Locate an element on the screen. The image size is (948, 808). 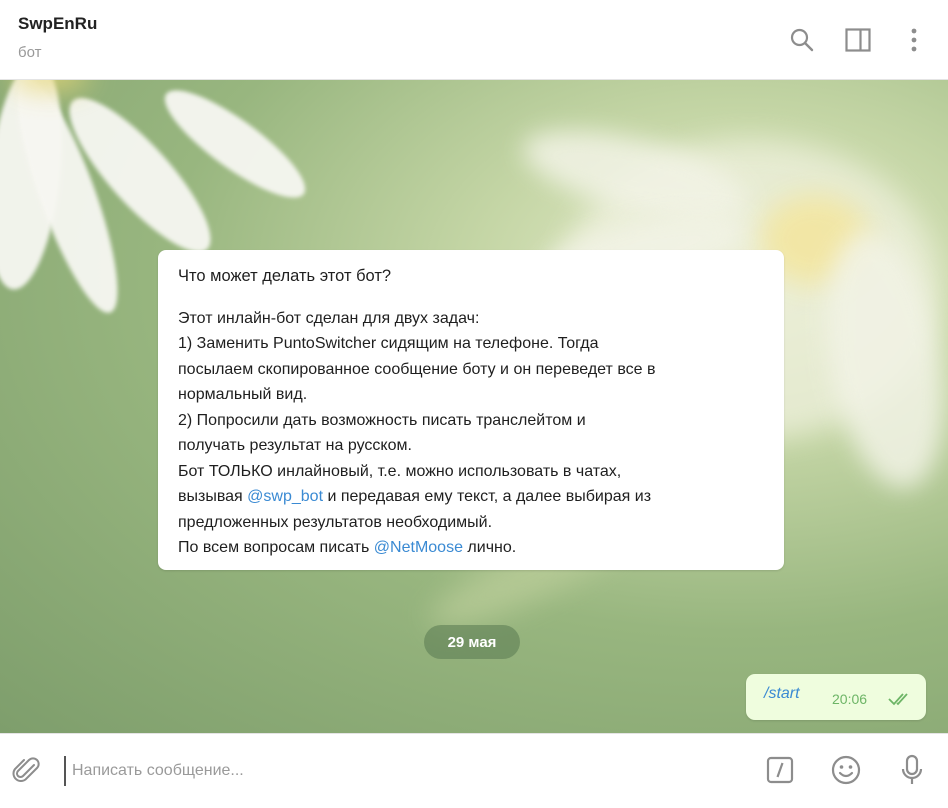
chat-header: SwpEnRu бот is located at coordinates (474, 40).